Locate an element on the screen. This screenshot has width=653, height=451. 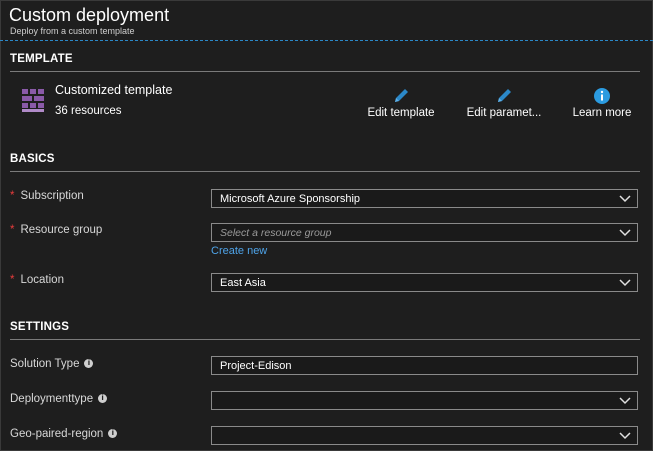
geo-paired-region-label: Geo-paired-region i is located at coordinates (64, 434).